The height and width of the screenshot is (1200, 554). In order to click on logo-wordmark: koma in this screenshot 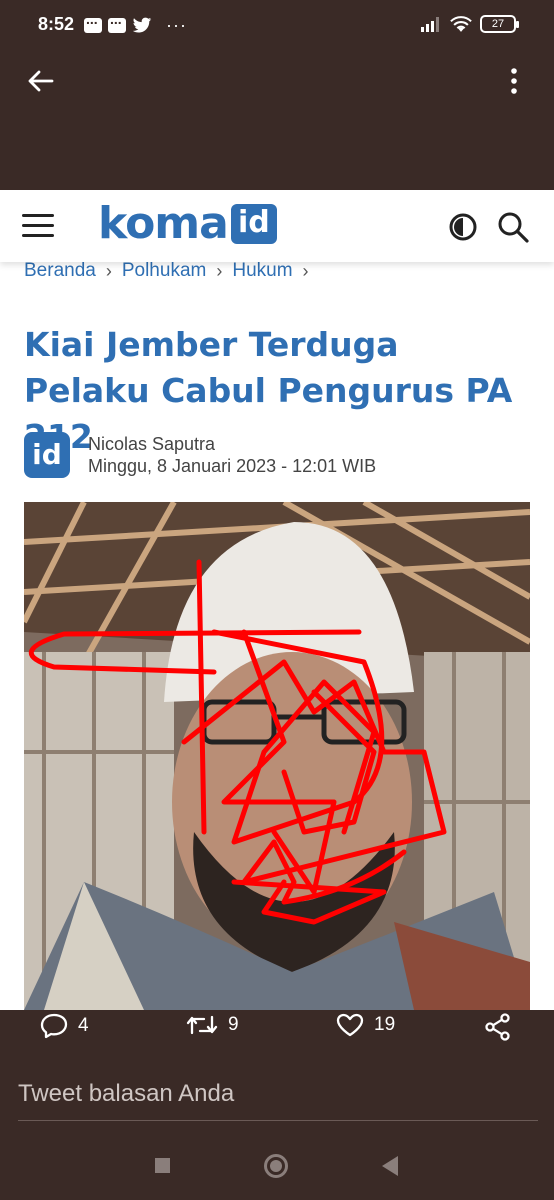, I will do `click(163, 223)`.